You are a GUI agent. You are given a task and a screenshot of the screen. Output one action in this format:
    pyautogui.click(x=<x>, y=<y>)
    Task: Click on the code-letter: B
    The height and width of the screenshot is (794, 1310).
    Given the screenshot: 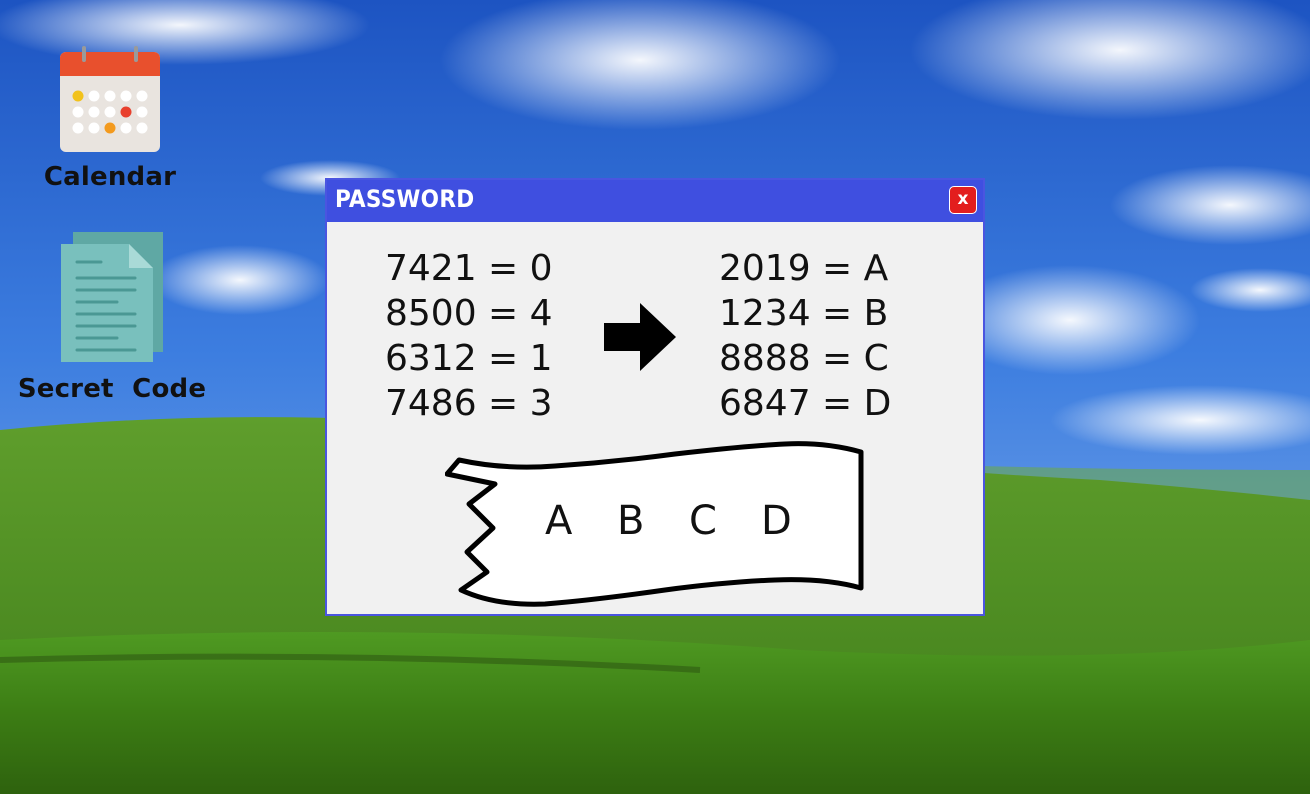 What is the action you would take?
    pyautogui.click(x=631, y=521)
    